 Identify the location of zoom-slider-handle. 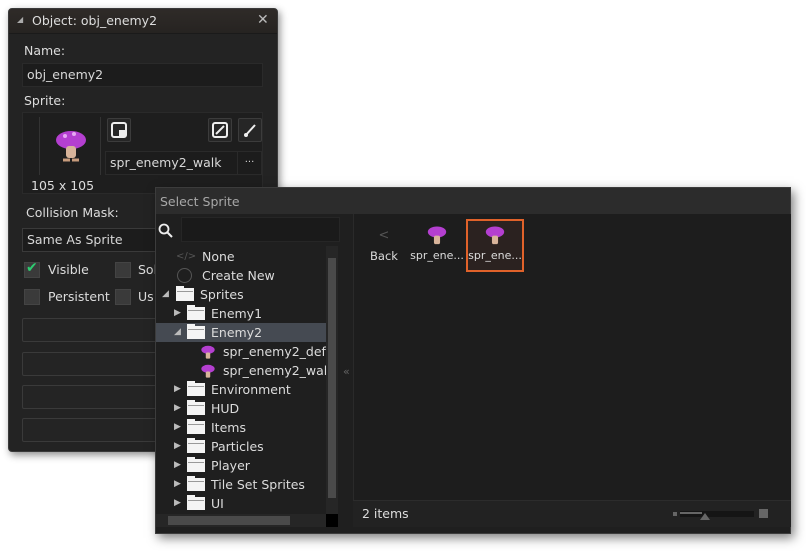
(705, 516).